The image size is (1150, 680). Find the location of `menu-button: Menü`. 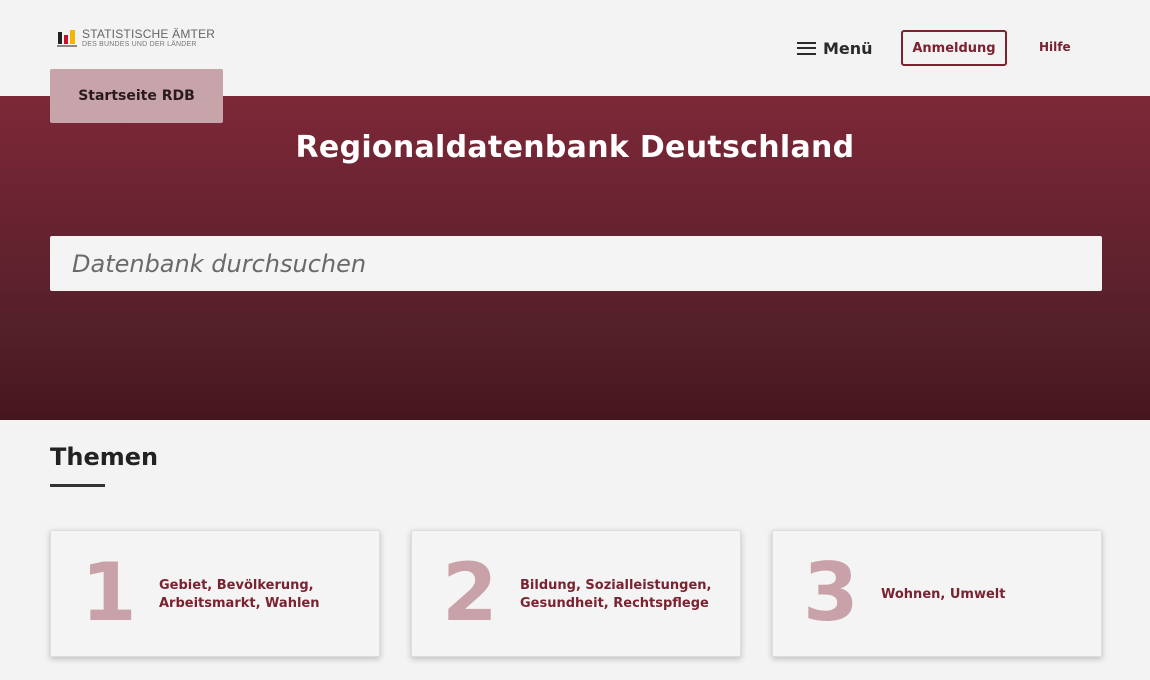

menu-button: Menü is located at coordinates (835, 48).